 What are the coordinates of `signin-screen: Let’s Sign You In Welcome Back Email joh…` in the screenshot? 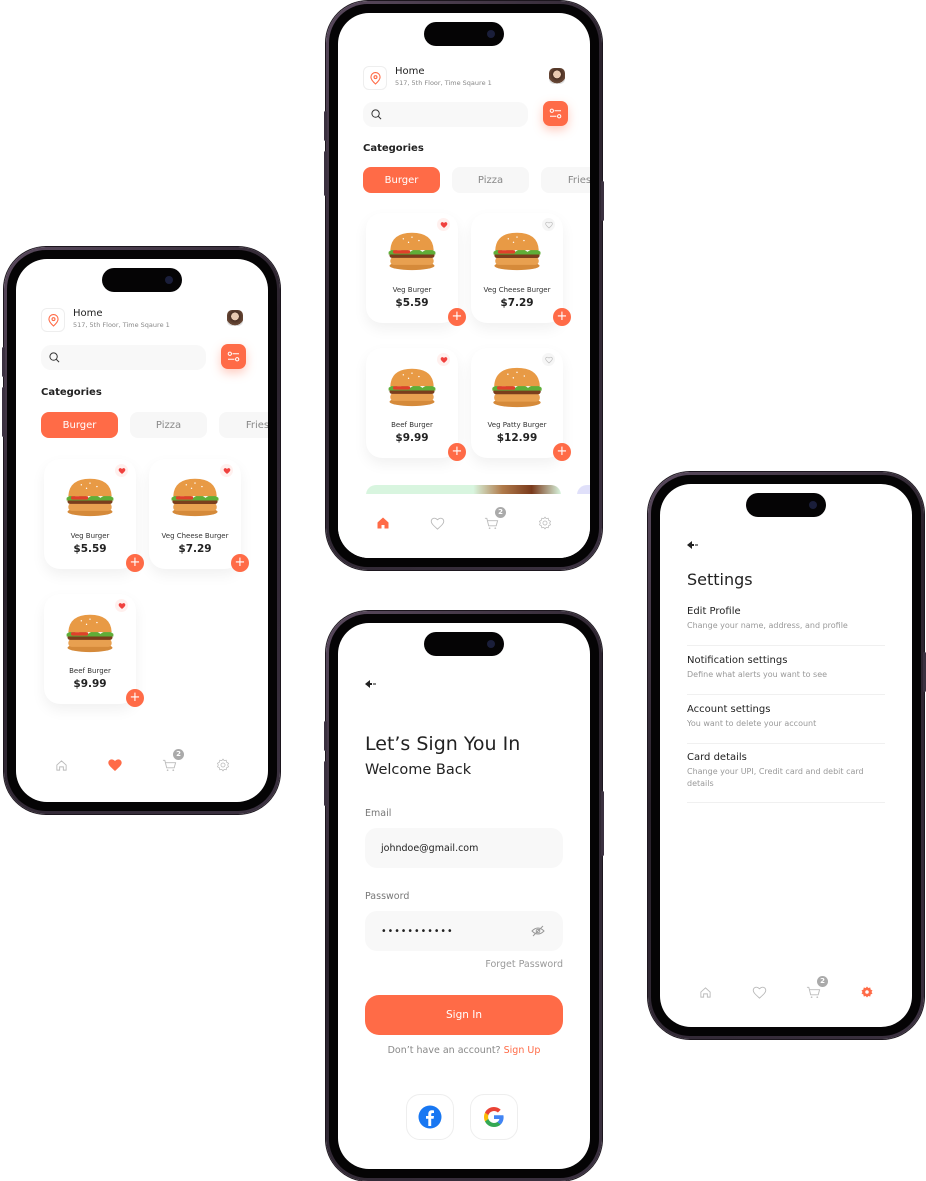 It's located at (464, 896).